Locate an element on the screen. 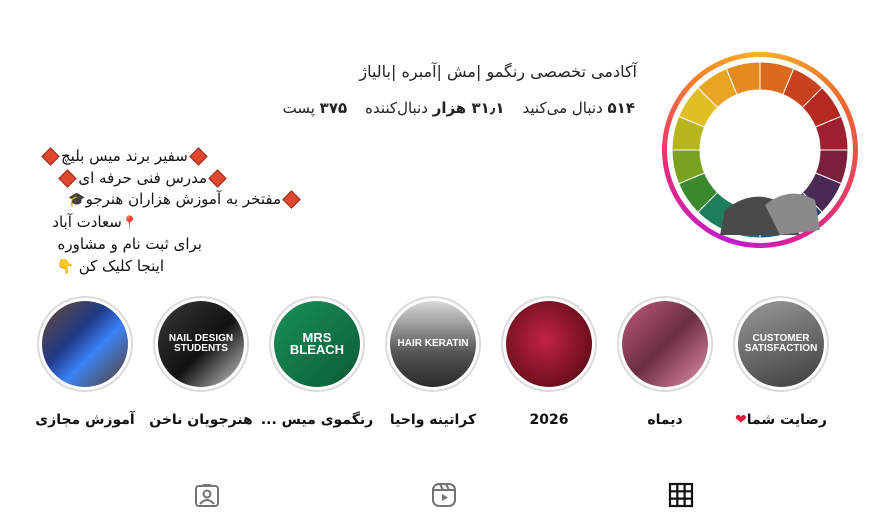 The image size is (883, 515). tagged-user-icon is located at coordinates (207, 495).